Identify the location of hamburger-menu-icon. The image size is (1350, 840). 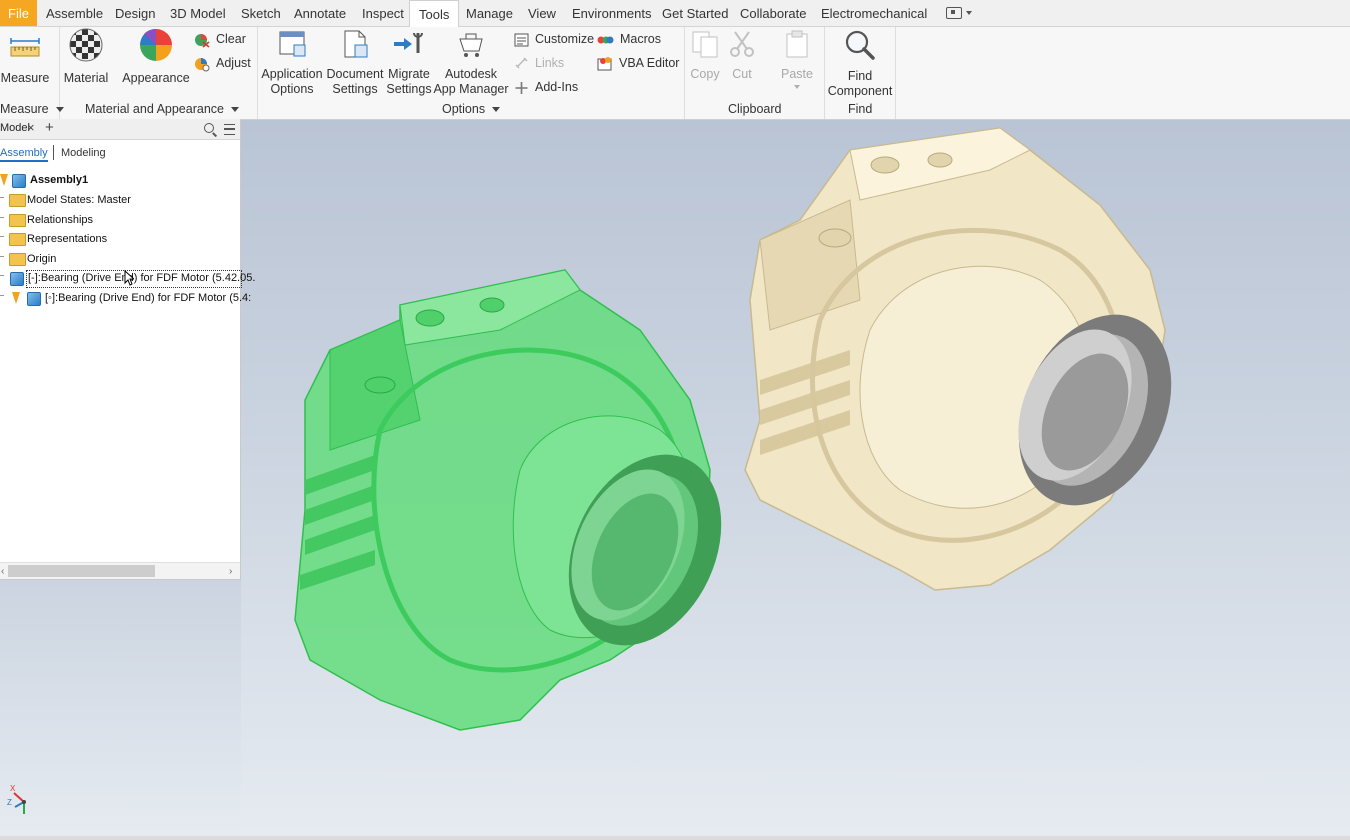
(229, 129).